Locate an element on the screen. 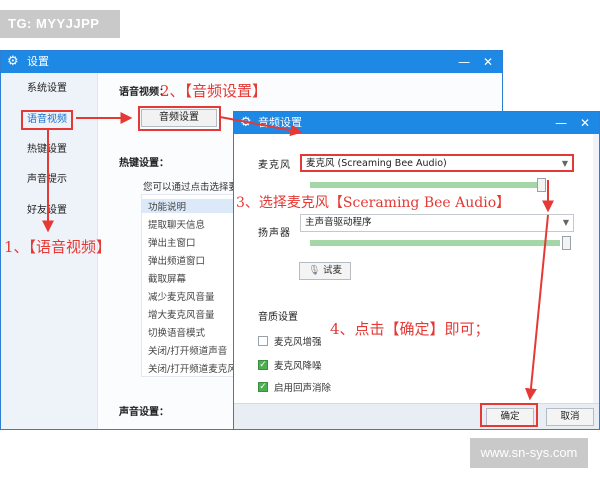 Image resolution: width=600 pixels, height=480 pixels. speaker-label: 扬声器 is located at coordinates (274, 233).